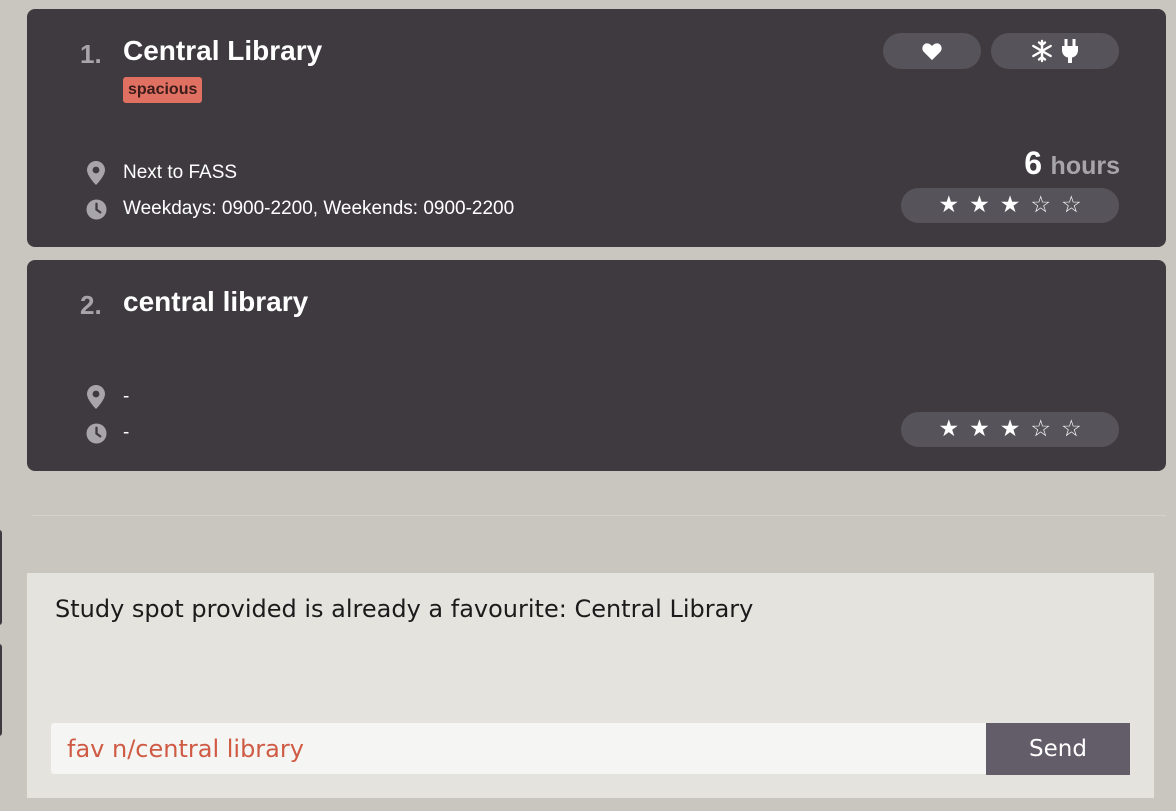  Describe the element at coordinates (126, 432) in the screenshot. I see `opening-hours-text: -` at that location.